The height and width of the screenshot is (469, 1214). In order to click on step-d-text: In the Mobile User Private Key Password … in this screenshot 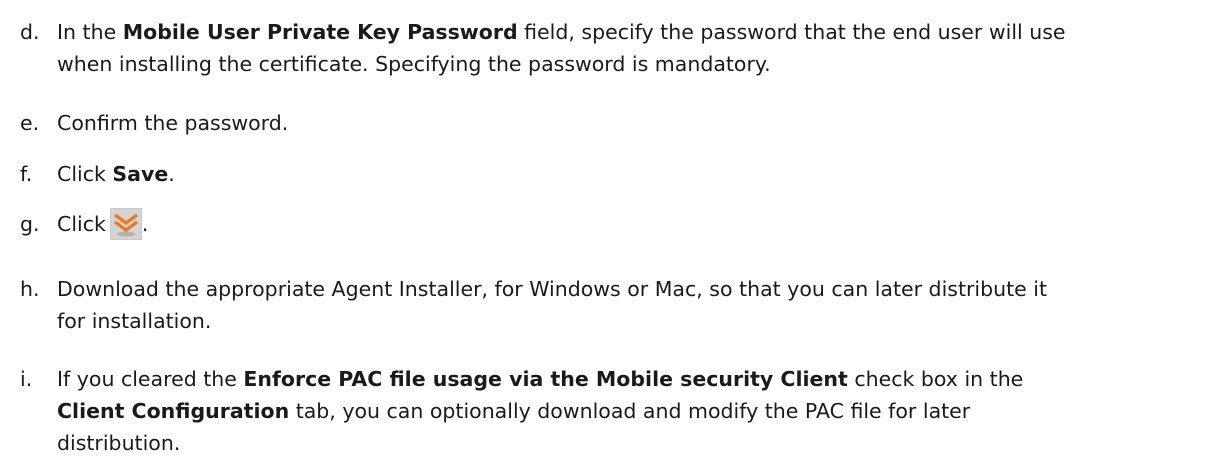, I will do `click(633, 48)`.